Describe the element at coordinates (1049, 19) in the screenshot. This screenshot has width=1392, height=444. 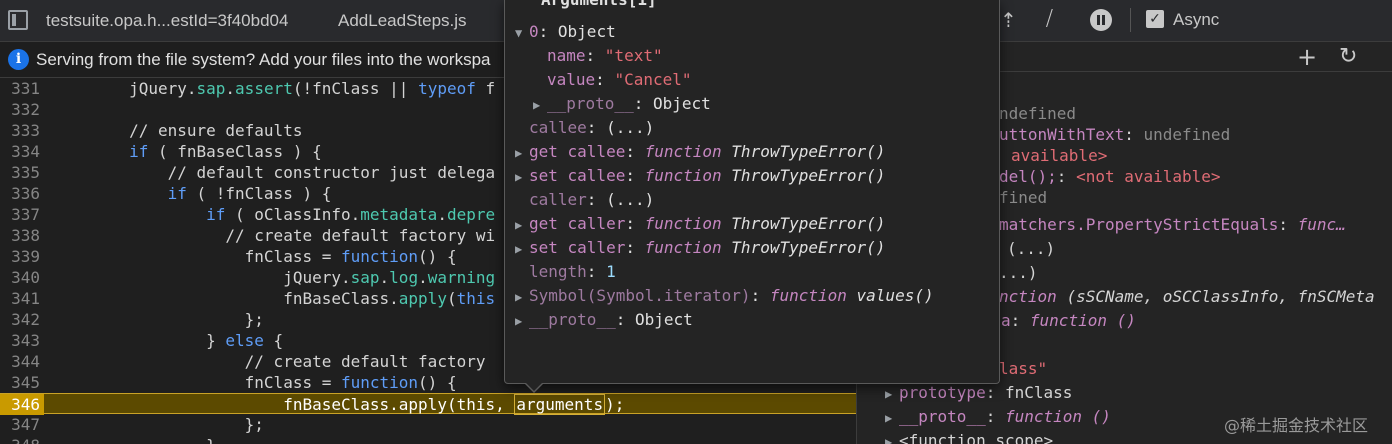
I see `deactivate-breakpoints-icon: ⧸` at that location.